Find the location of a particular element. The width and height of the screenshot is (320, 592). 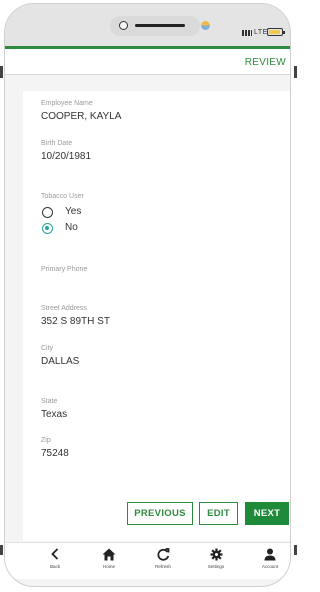

tobacco-yes-radio is located at coordinates (47, 212).